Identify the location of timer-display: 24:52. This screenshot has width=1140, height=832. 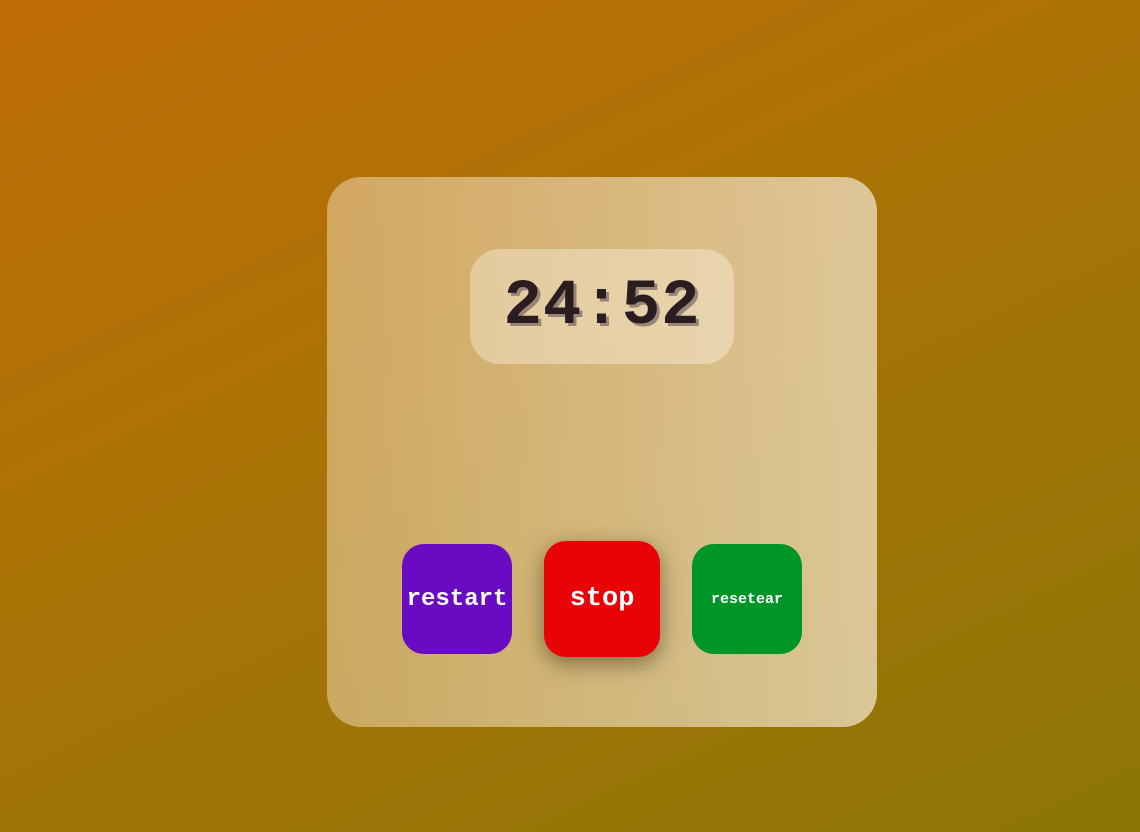
(602, 306).